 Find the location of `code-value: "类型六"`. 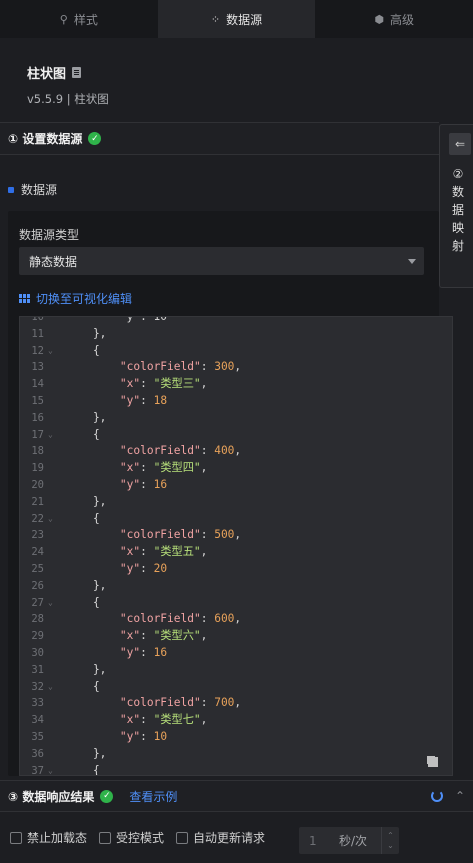

code-value: "类型六" is located at coordinates (177, 636).